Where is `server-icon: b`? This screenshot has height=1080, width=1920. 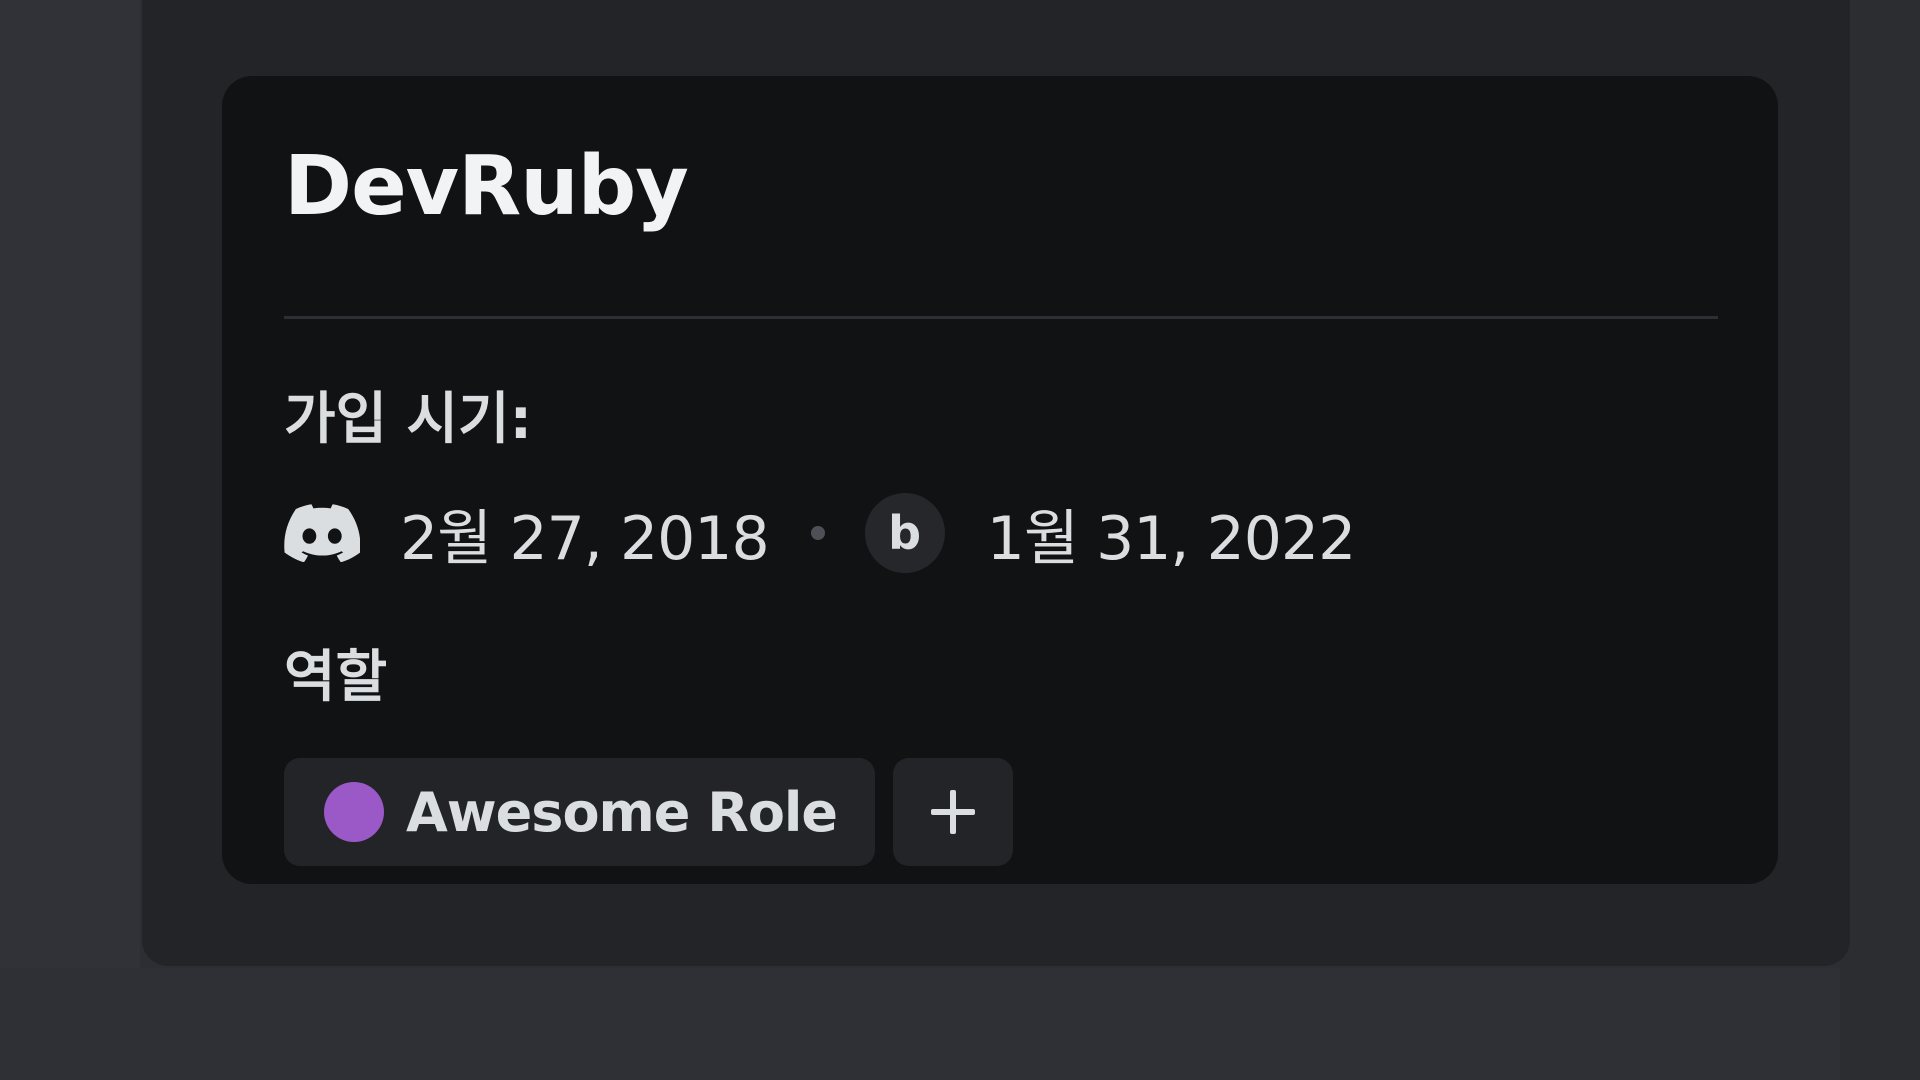 server-icon: b is located at coordinates (904, 533).